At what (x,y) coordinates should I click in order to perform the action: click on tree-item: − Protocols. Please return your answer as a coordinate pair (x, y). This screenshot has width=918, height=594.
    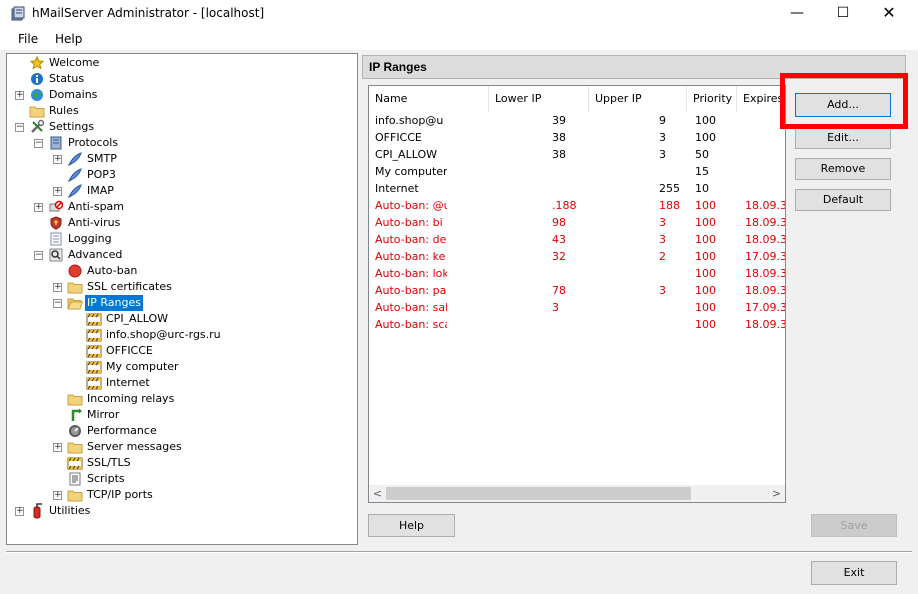
    Looking at the image, I should click on (182, 143).